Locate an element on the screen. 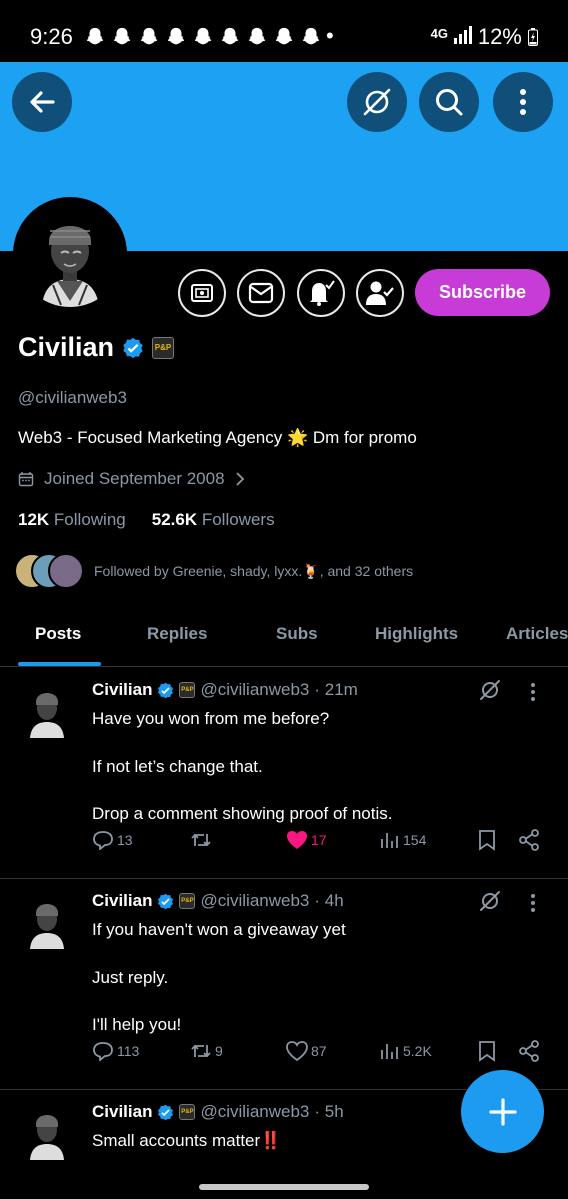 This screenshot has height=1199, width=568. post-author-handle: @civilianweb3 is located at coordinates (255, 900).